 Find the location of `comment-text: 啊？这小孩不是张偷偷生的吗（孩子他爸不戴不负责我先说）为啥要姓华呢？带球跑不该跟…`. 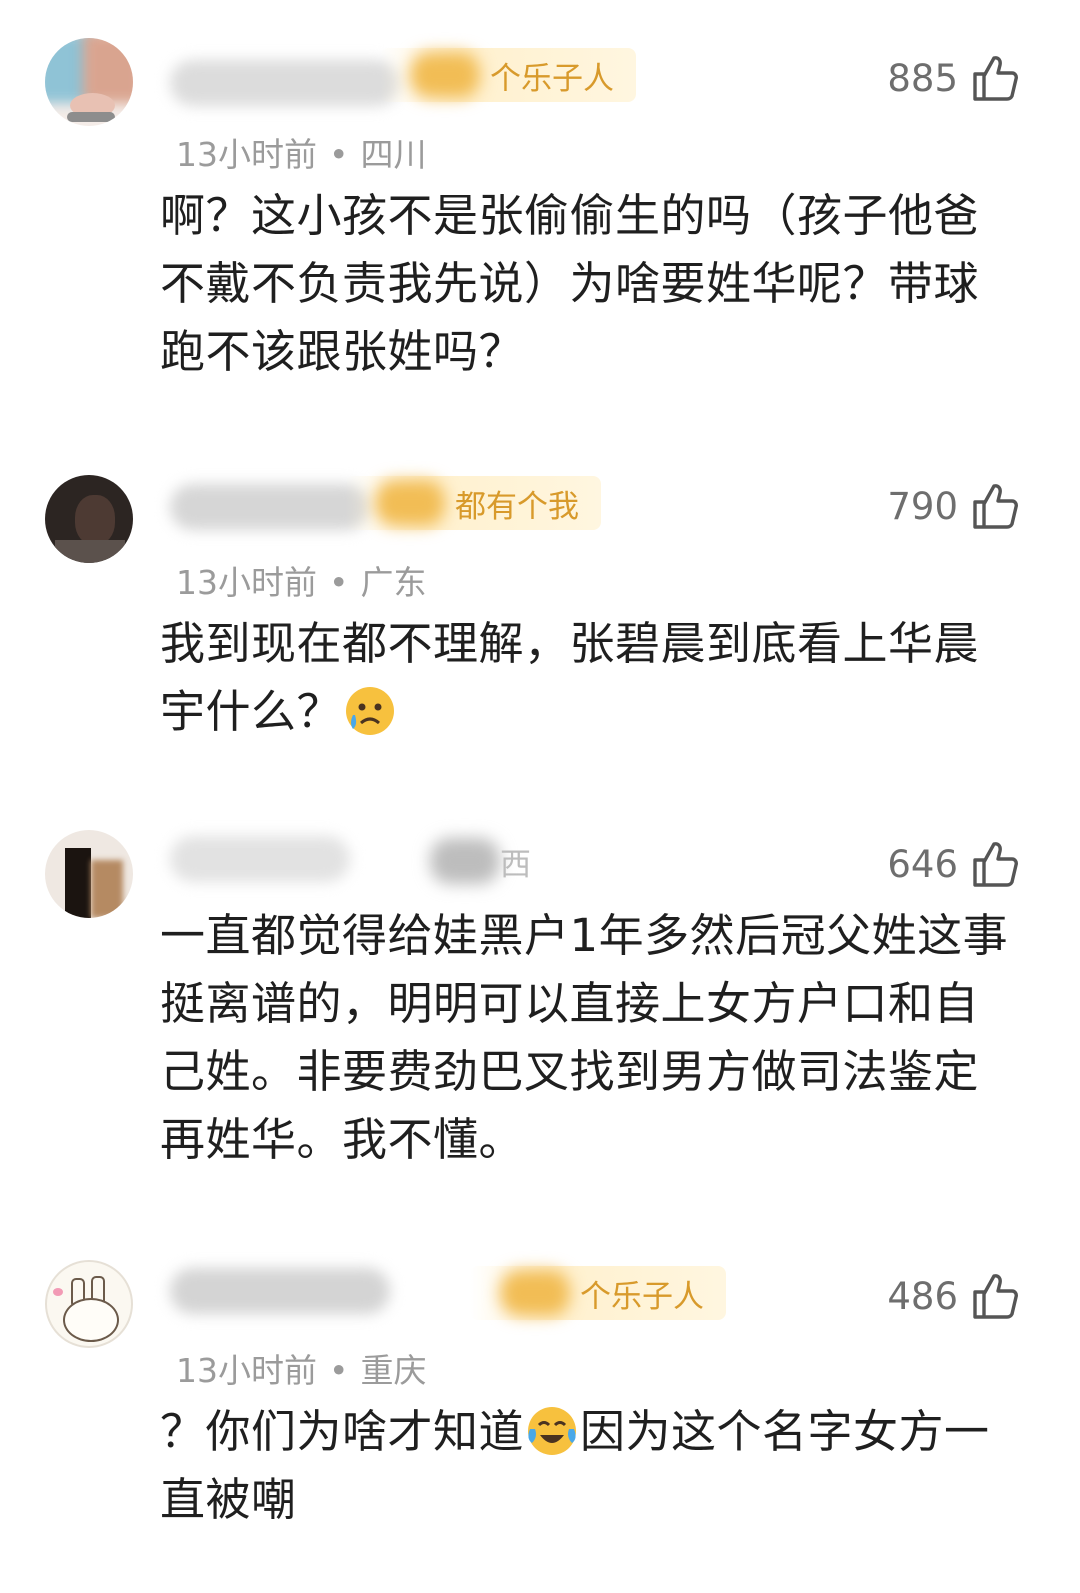

comment-text: 啊？这小孩不是张偷偷生的吗（孩子他爸不戴不负责我先说）为啥要姓华呢？带球跑不该跟… is located at coordinates (570, 283).